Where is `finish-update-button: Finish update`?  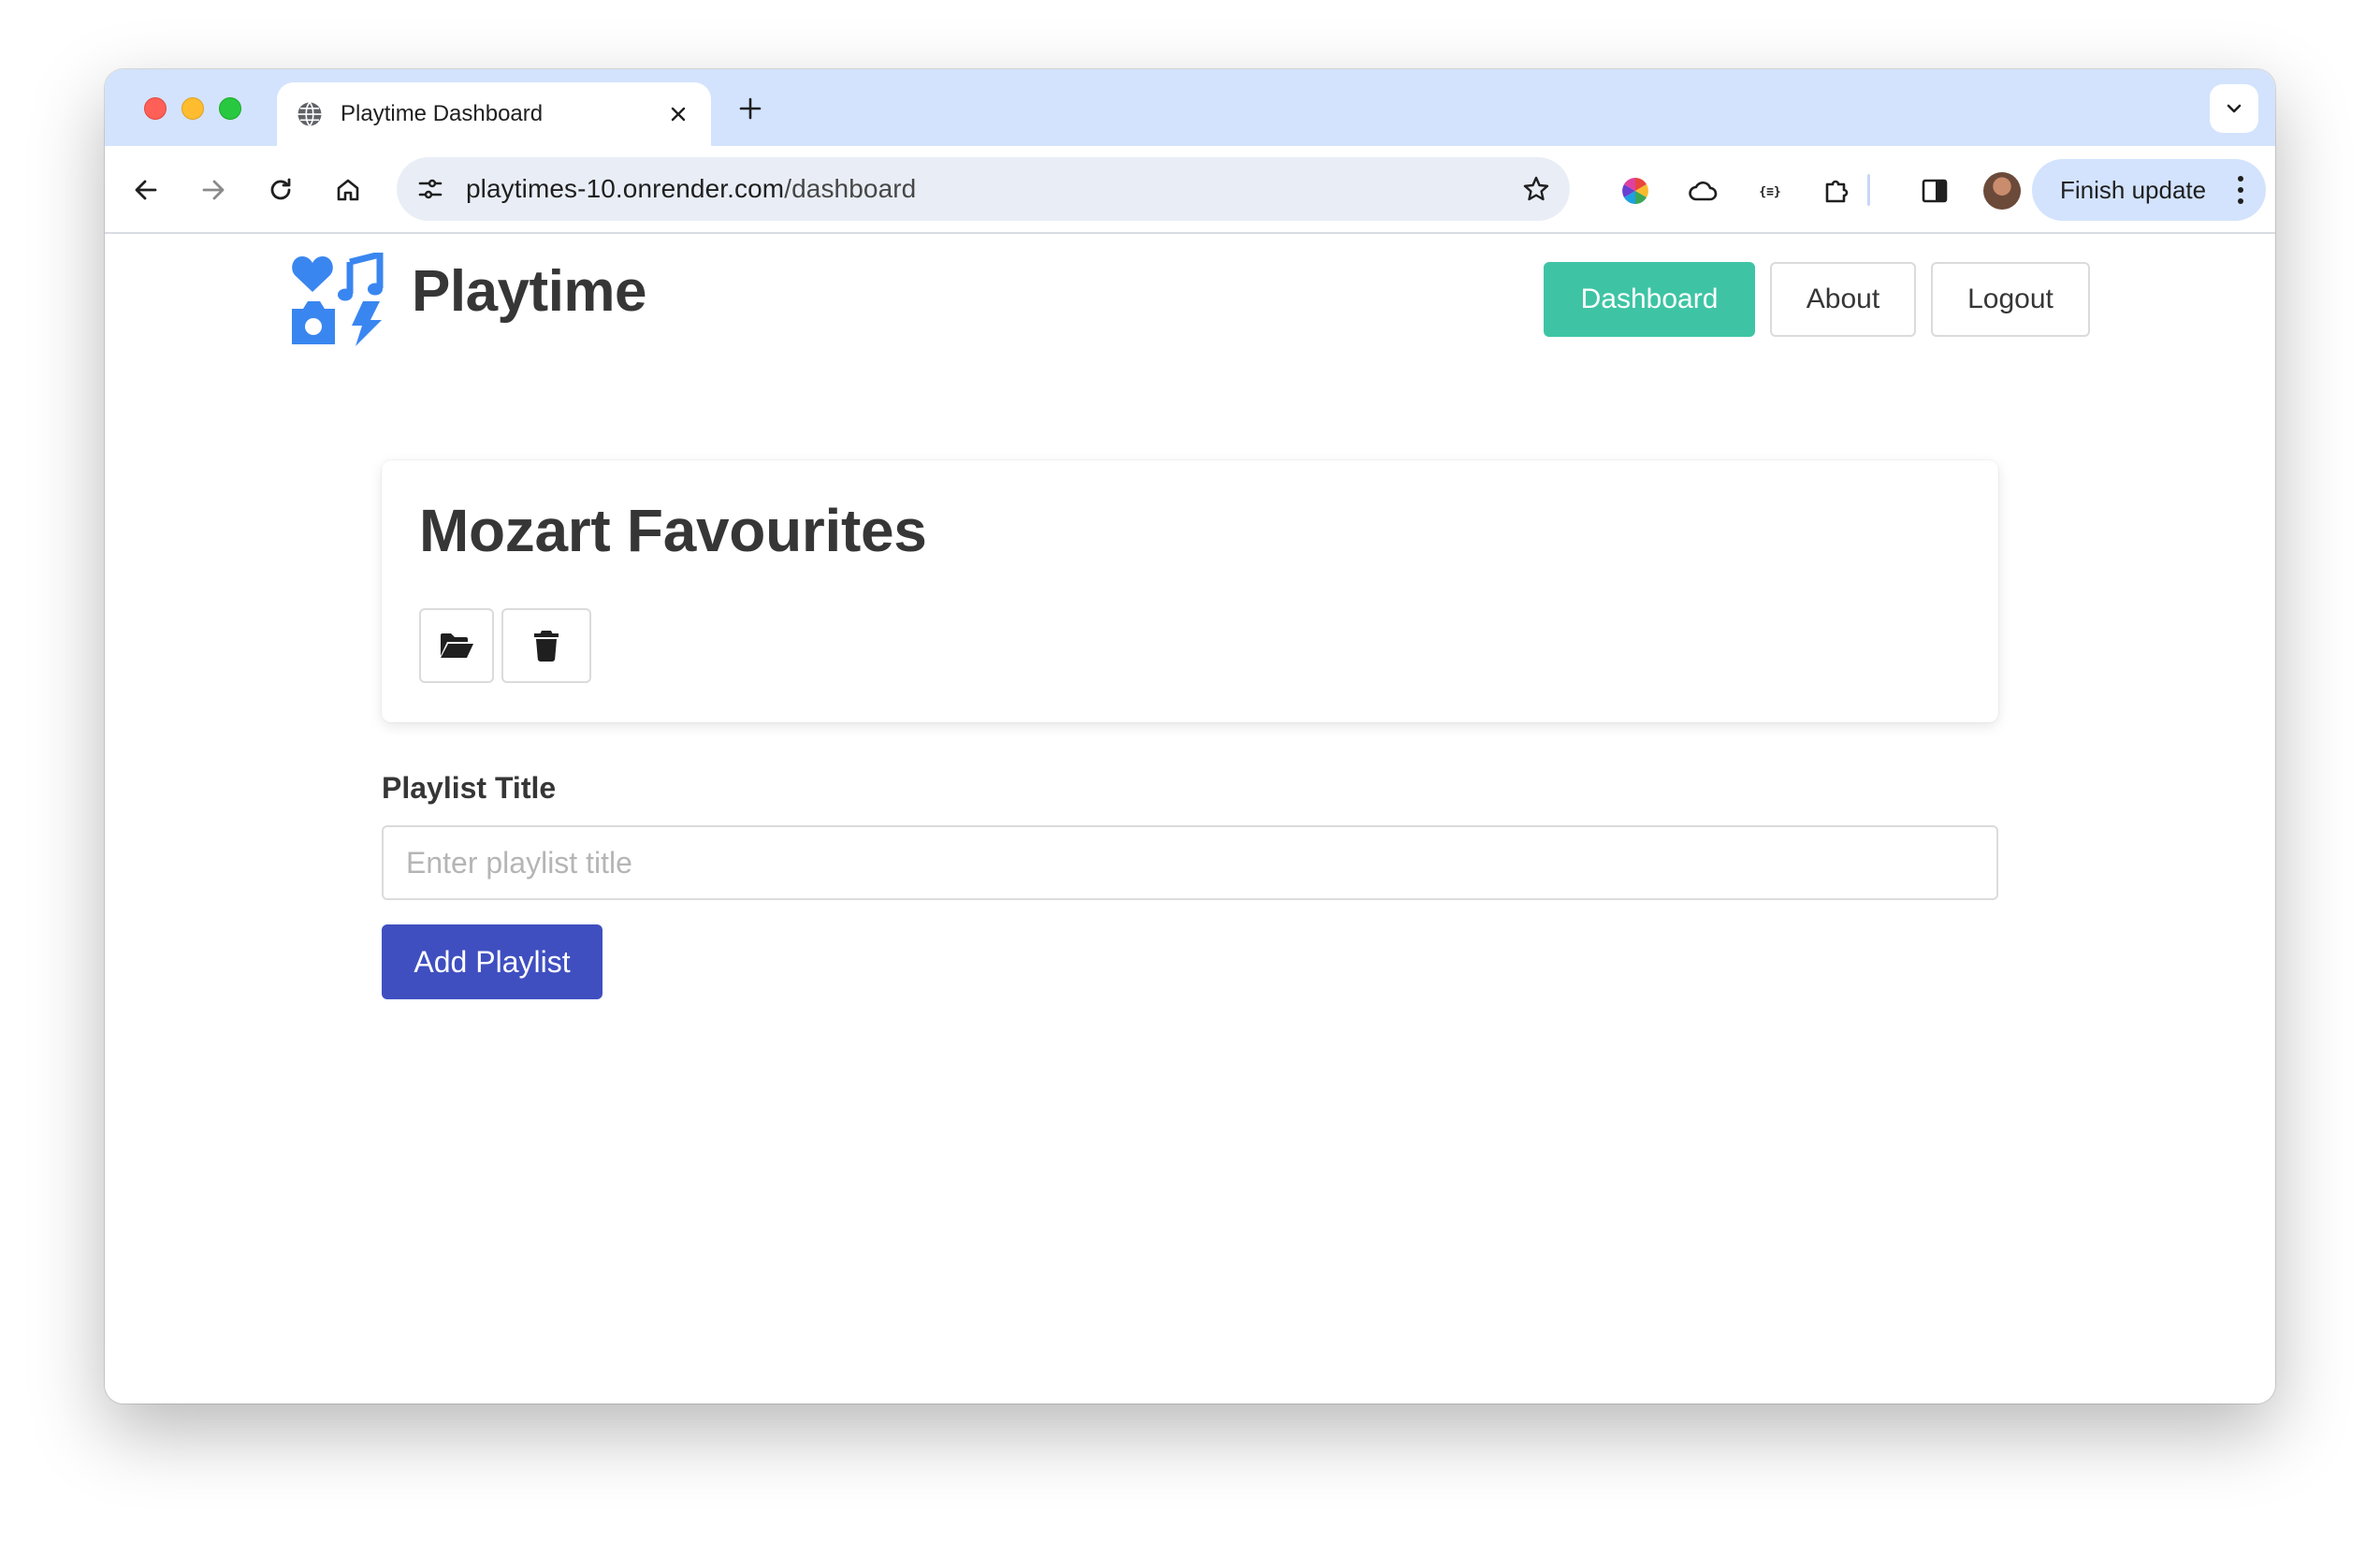 finish-update-button: Finish update is located at coordinates (2149, 190).